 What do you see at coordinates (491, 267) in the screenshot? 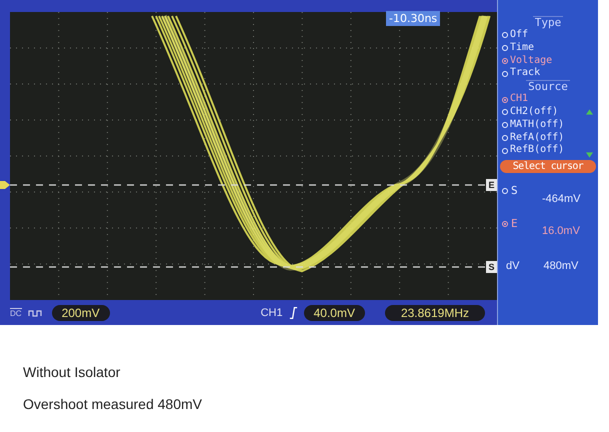
I see `cursor-marker: S` at bounding box center [491, 267].